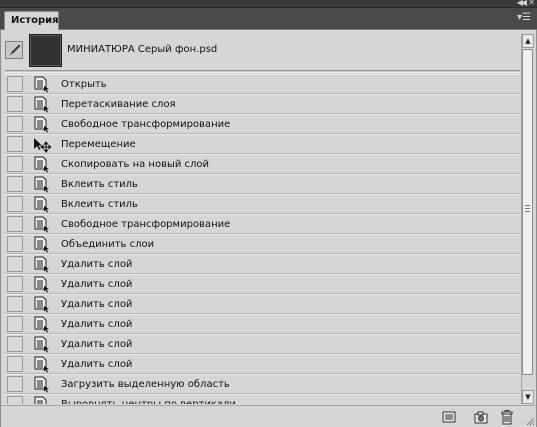  Describe the element at coordinates (262, 50) in the screenshot. I see `snapshot-row: МИНИАТЮРА Серый фон.psd` at that location.